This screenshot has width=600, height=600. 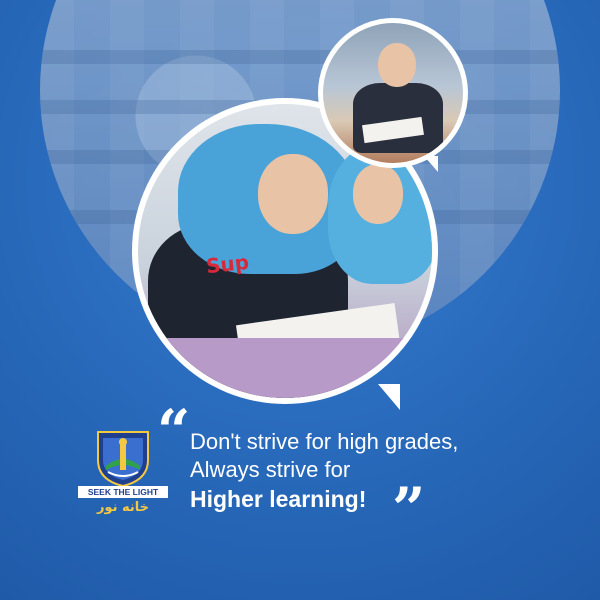 I want to click on open-quote-mark: “, so click(x=174, y=431).